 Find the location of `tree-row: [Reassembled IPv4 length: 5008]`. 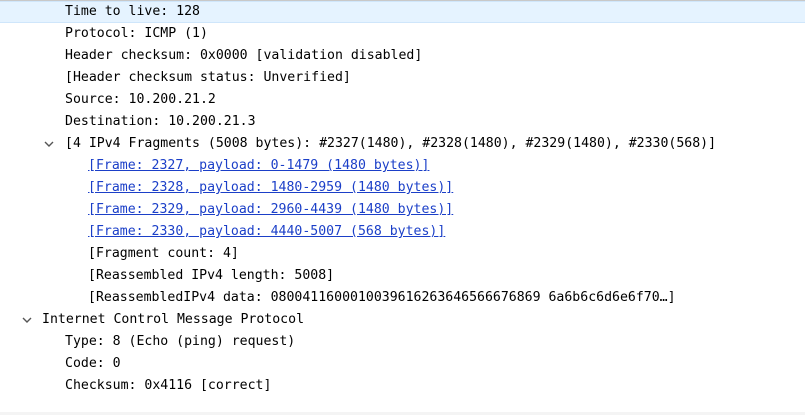

tree-row: [Reassembled IPv4 length: 5008] is located at coordinates (402, 276).